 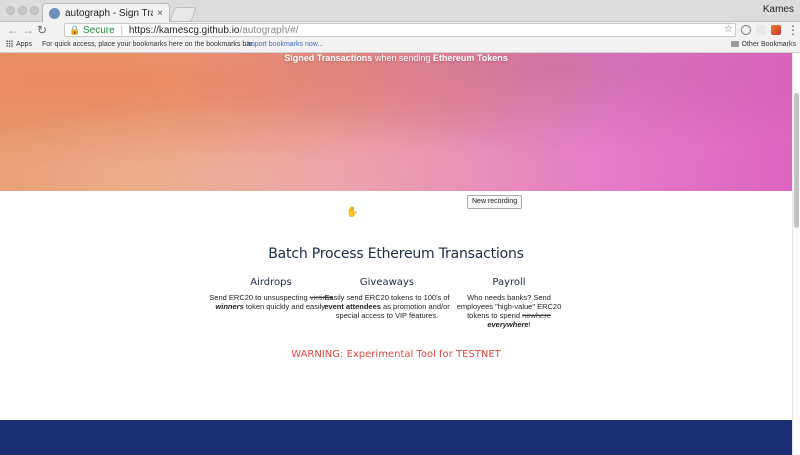 I want to click on hero-subtitle-strong-1: Signed Transactions, so click(x=328, y=58).